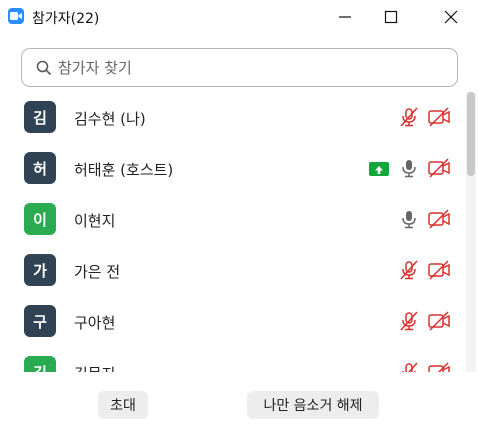 This screenshot has height=436, width=478. I want to click on scrollbar, so click(471, 232).